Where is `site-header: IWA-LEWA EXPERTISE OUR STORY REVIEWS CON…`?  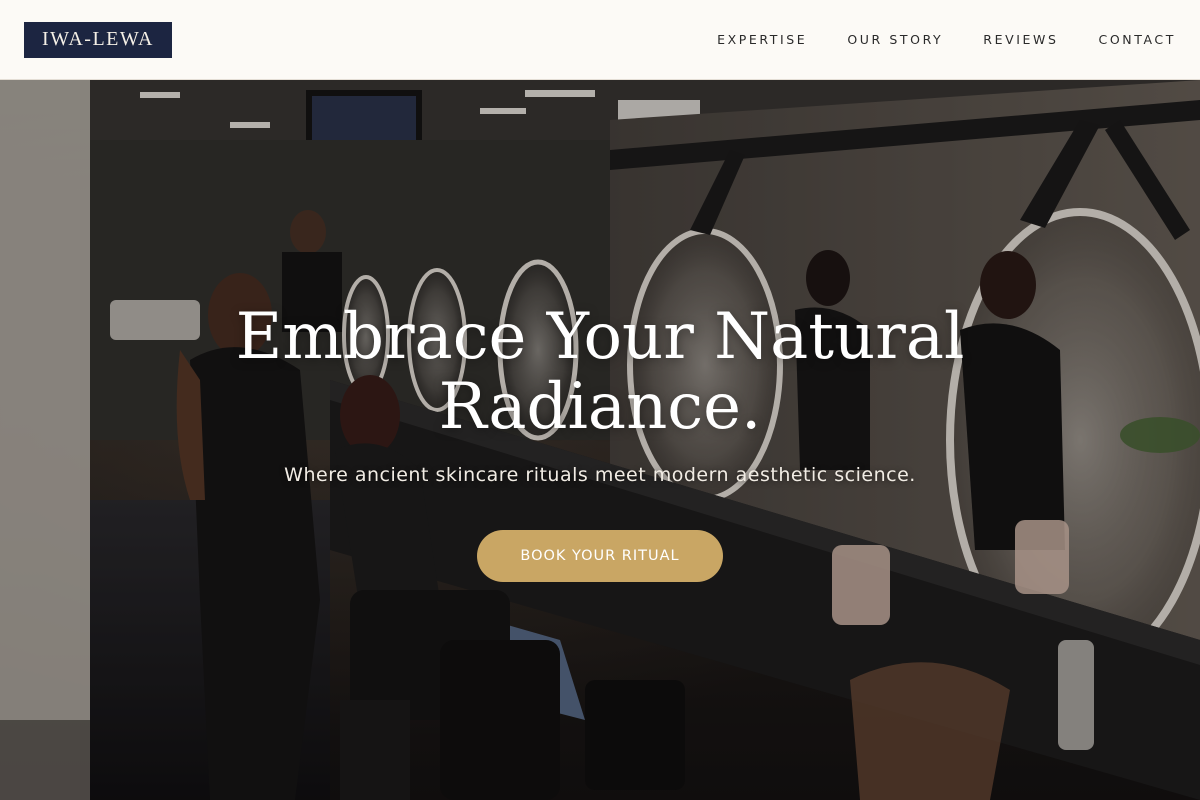
site-header: IWA-LEWA EXPERTISE OUR STORY REVIEWS CON… is located at coordinates (600, 40).